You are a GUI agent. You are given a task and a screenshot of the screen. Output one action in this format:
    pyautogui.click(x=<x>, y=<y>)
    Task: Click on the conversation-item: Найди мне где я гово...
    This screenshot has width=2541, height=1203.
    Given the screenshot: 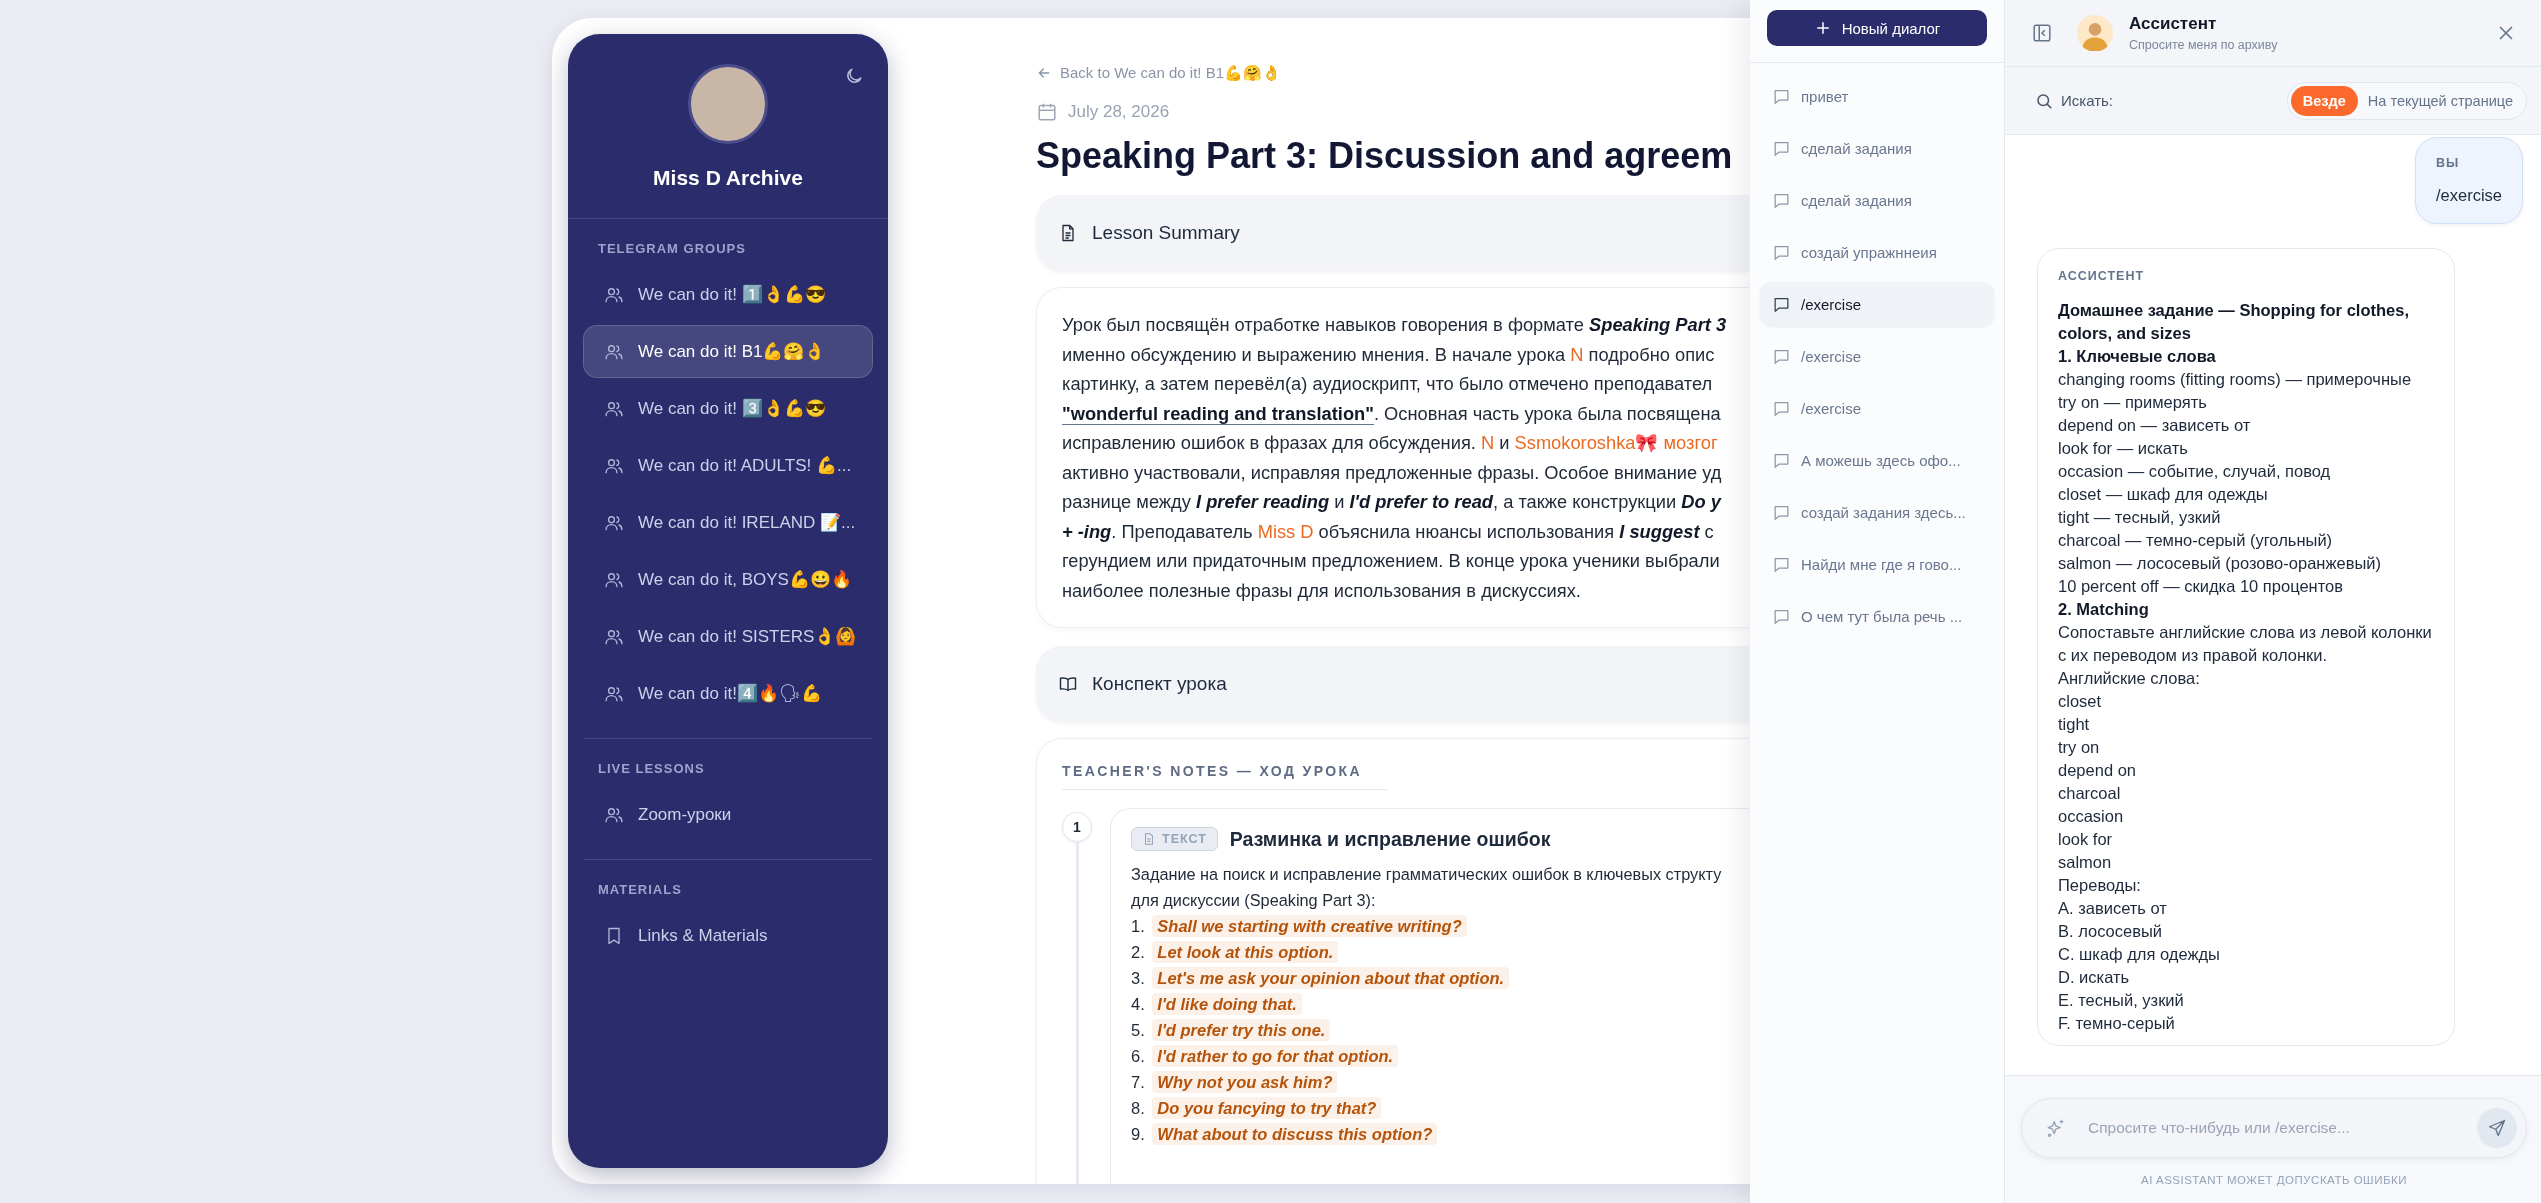 What is the action you would take?
    pyautogui.click(x=1877, y=564)
    